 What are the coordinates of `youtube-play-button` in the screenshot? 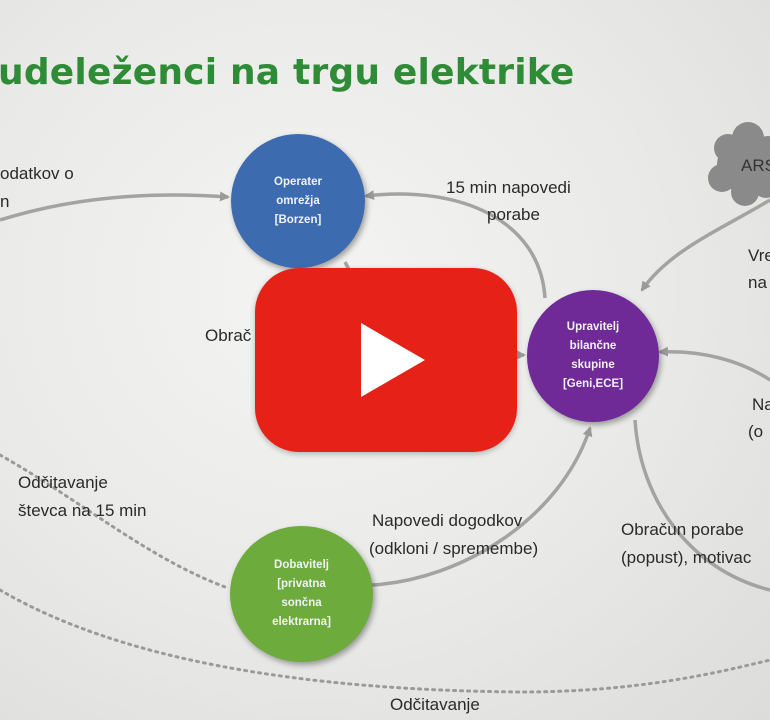 It's located at (386, 360).